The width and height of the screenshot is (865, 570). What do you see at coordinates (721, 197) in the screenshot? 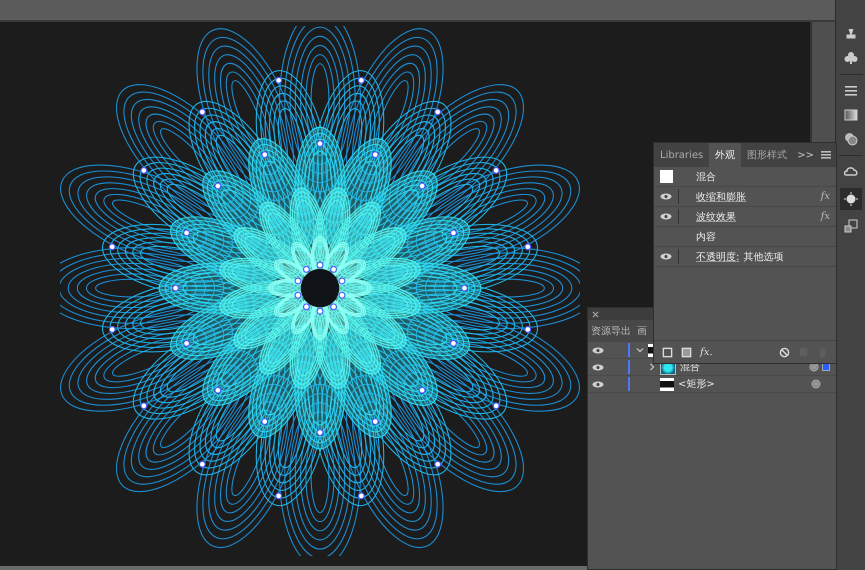
I see `effect-link: 收缩和膨胀` at bounding box center [721, 197].